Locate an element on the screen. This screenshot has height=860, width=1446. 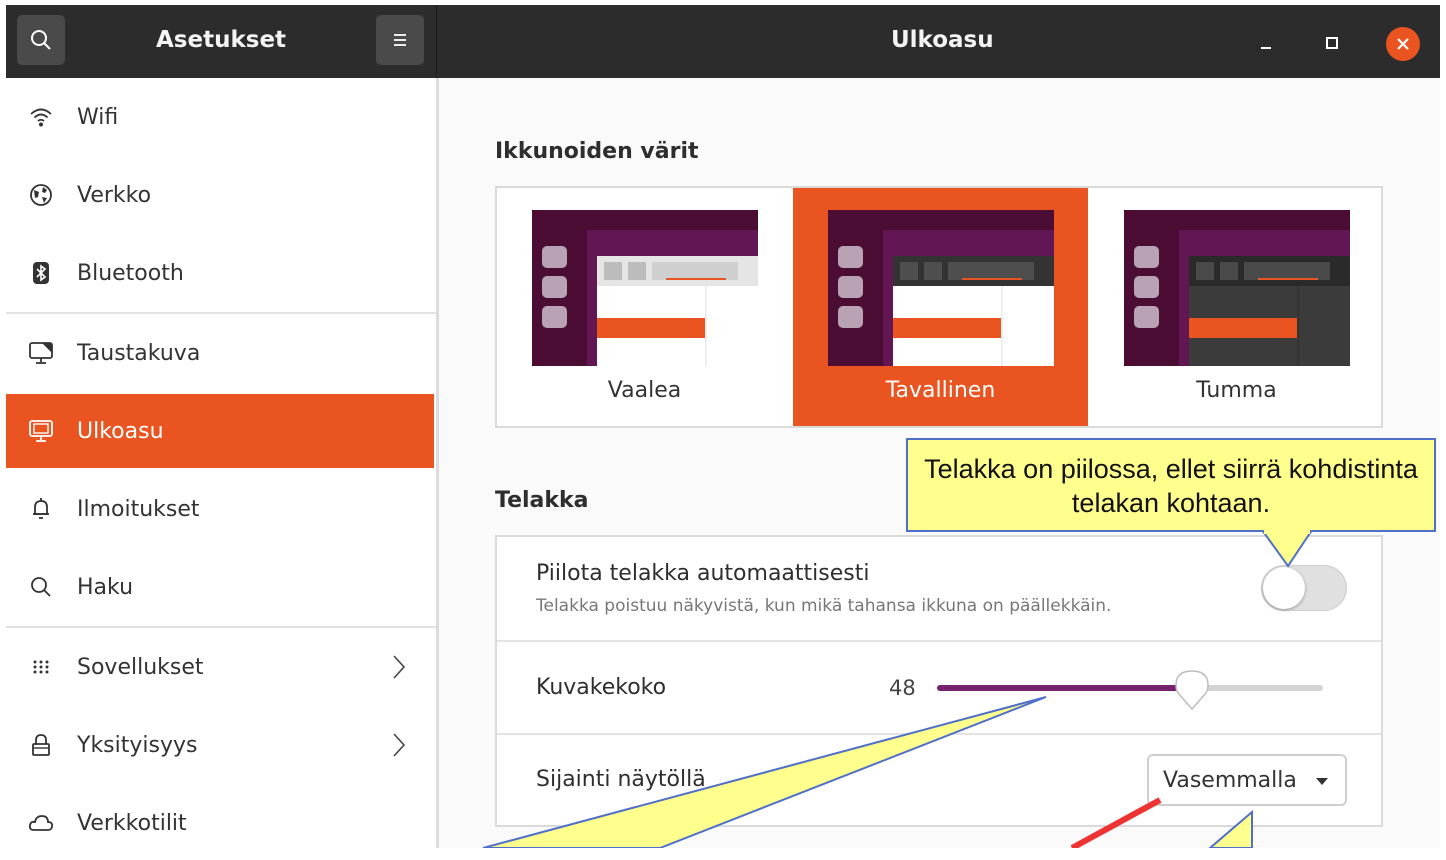
window-colors-heading: Ikkunoiden värit is located at coordinates (597, 151).